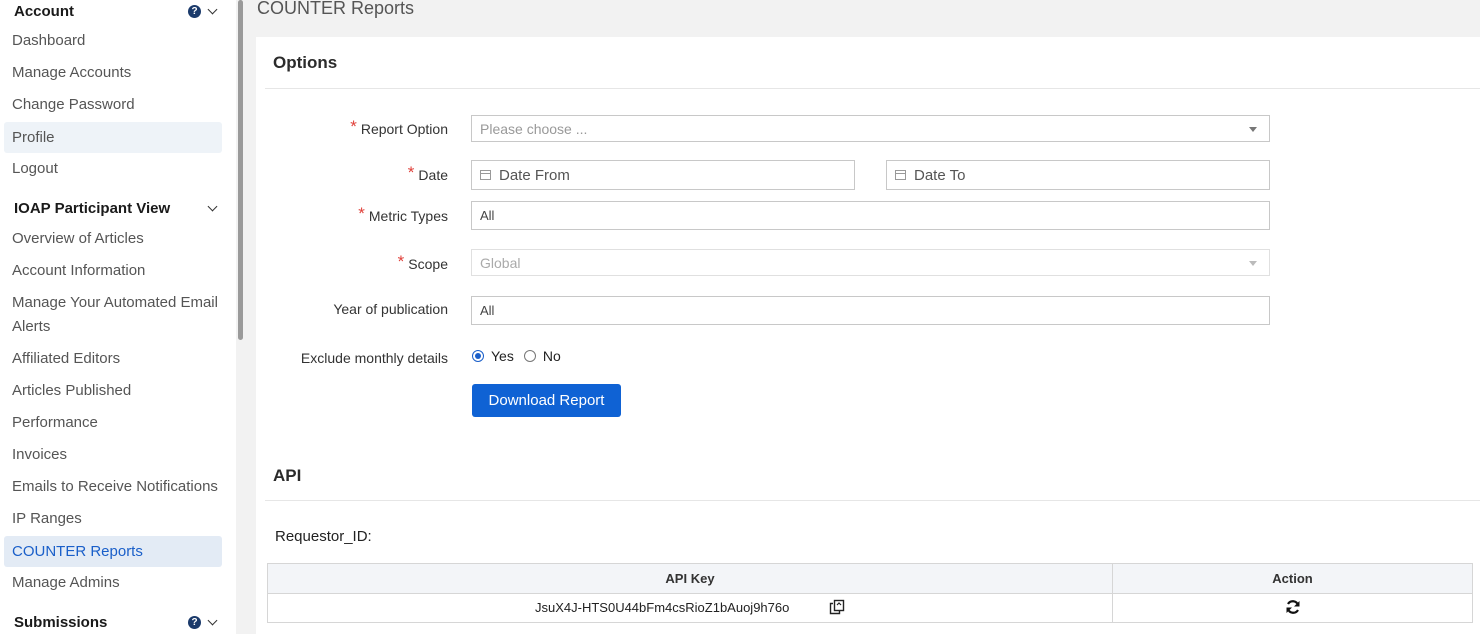  What do you see at coordinates (529, 356) in the screenshot?
I see `exclude-no-radio` at bounding box center [529, 356].